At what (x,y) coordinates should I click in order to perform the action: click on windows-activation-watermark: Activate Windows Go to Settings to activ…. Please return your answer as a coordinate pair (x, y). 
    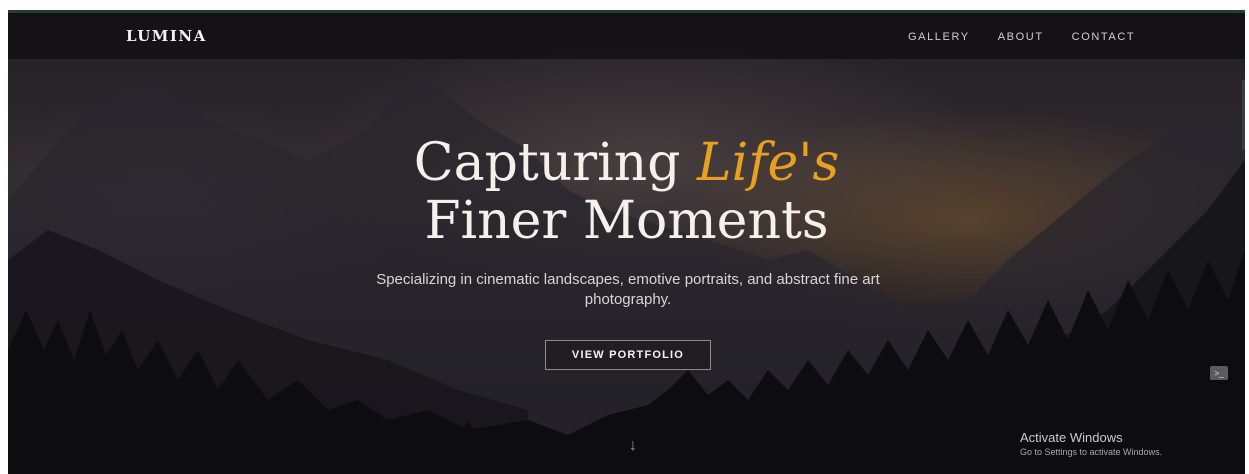
    Looking at the image, I should click on (1091, 443).